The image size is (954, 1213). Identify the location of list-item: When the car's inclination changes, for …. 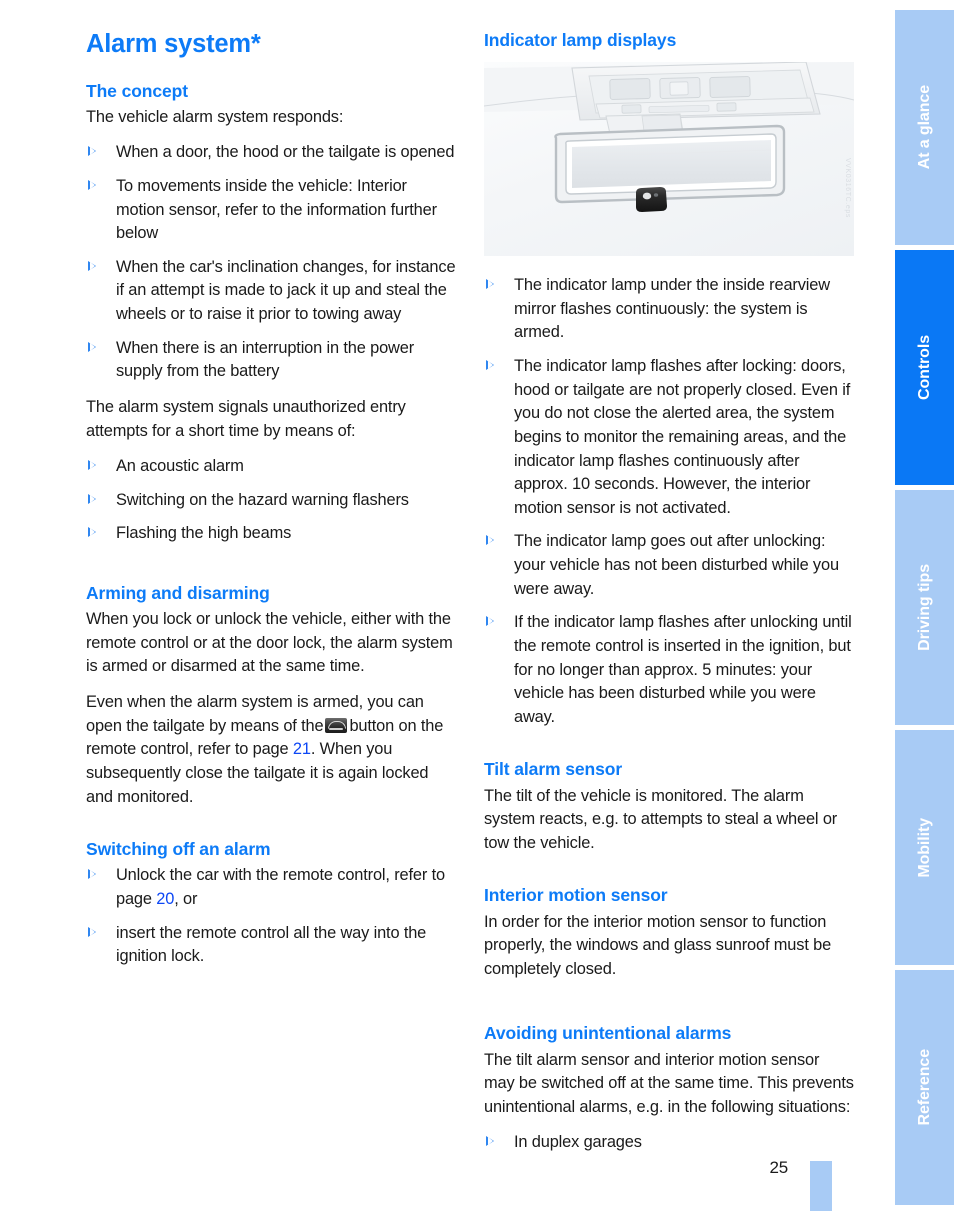
(271, 291).